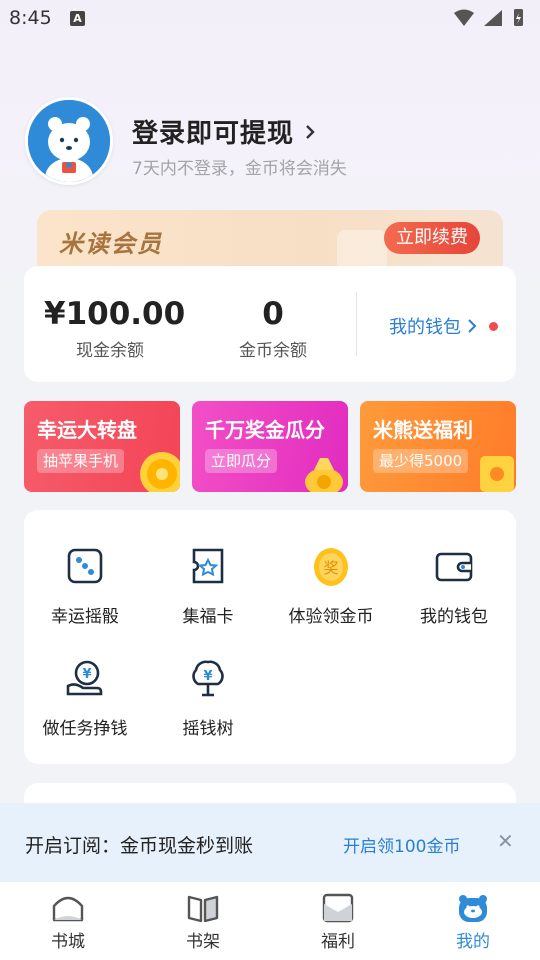  I want to click on tab-bookstore: 书城, so click(68, 922).